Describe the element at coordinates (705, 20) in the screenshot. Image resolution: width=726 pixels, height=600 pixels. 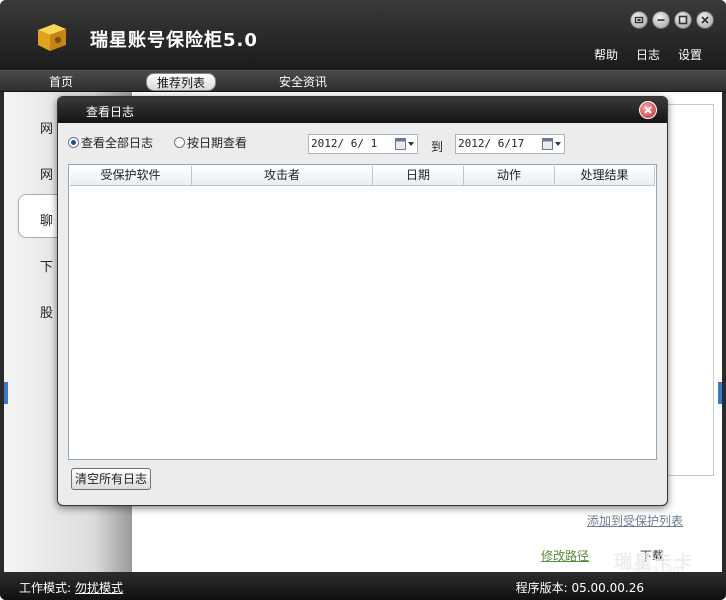
I see `close-icon` at that location.